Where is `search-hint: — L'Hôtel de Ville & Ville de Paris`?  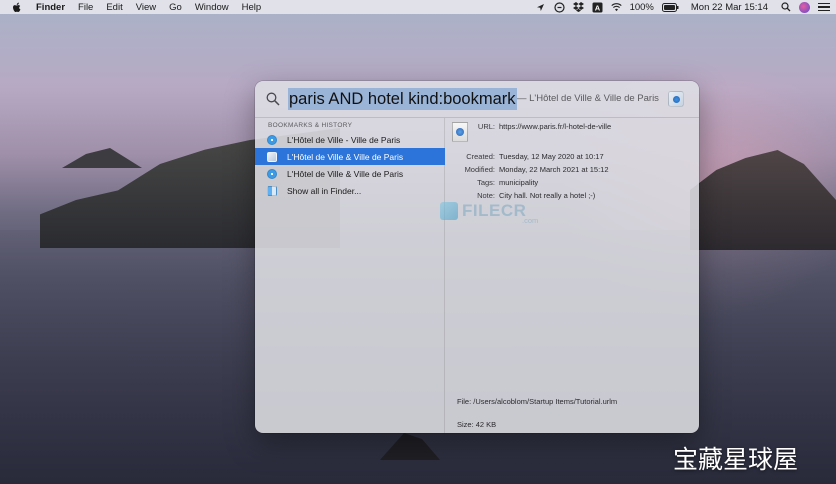
search-hint: — L'Hôtel de Ville & Ville de Paris is located at coordinates (588, 98).